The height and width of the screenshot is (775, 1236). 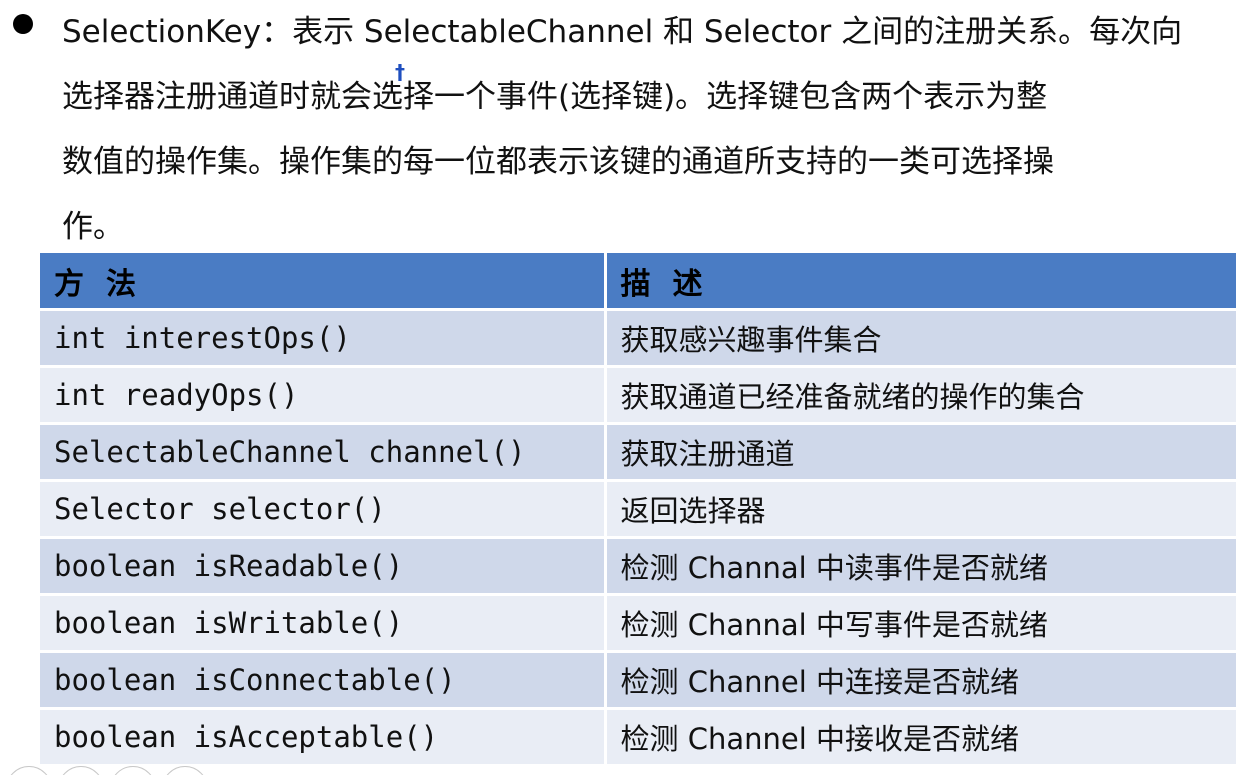 I want to click on intro-line: 选择器注册通道时就会选择一个事件(选择键)。选择键包含两个表示为整, so click(x=555, y=97).